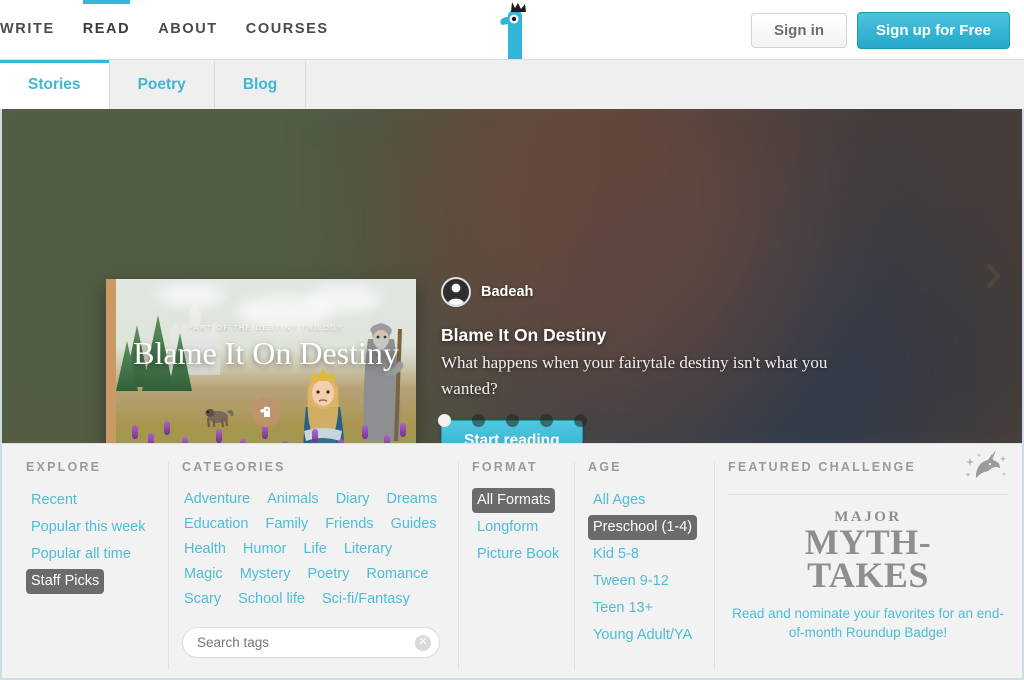 Image resolution: width=1024 pixels, height=680 pixels. I want to click on age-item-all-ages: All Ages, so click(619, 500).